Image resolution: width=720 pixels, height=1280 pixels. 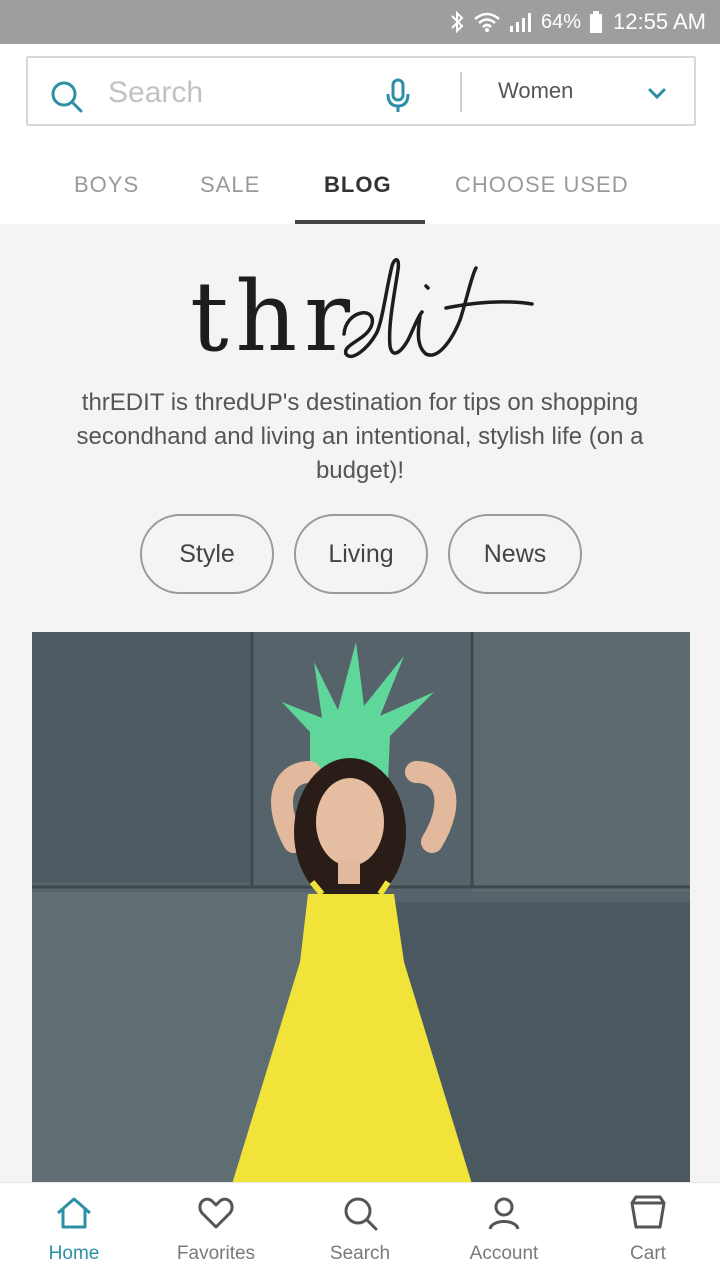 I want to click on nav-home-label: Home, so click(x=74, y=1253).